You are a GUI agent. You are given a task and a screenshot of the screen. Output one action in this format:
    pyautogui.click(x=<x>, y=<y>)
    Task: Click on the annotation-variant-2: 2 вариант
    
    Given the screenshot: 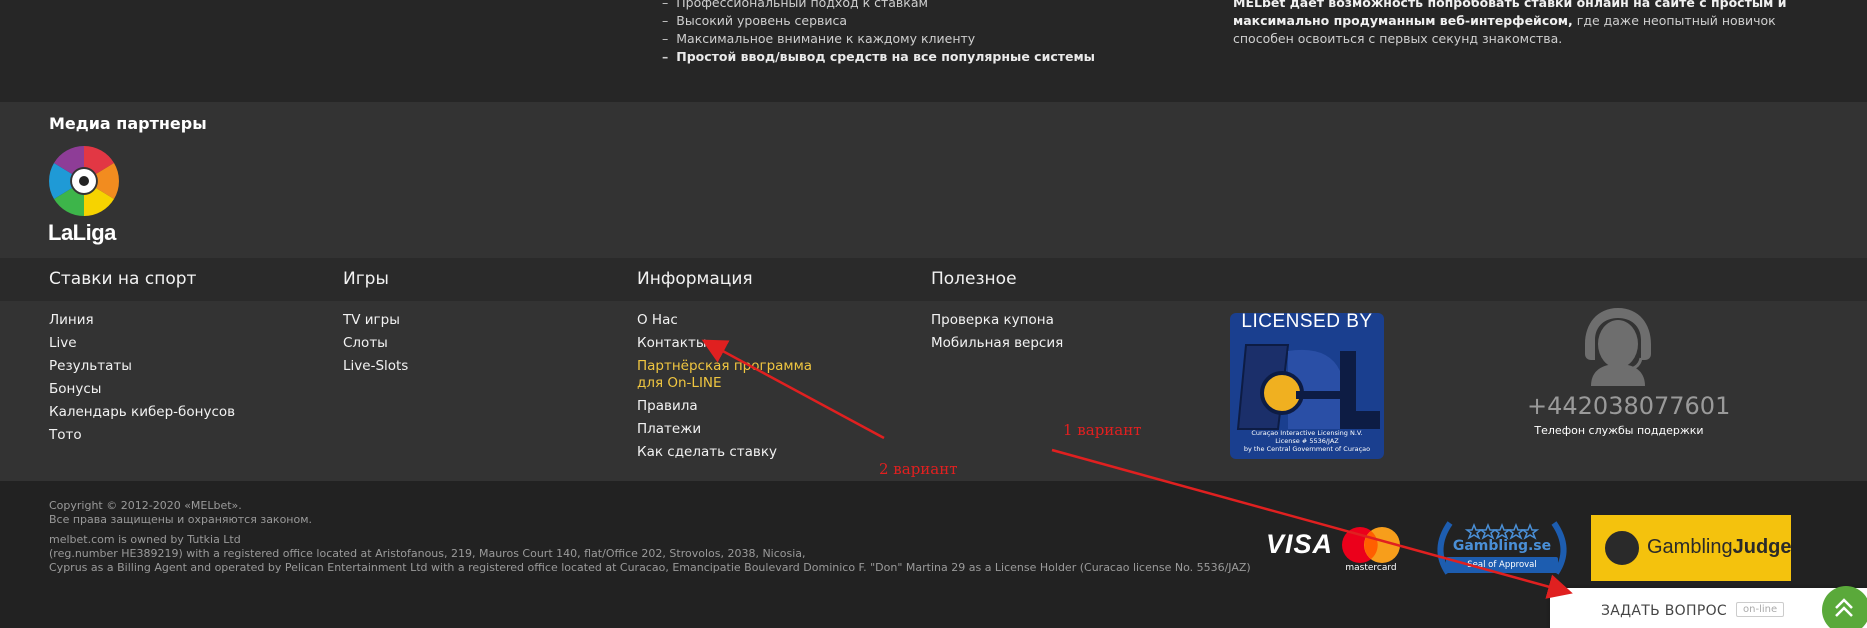 What is the action you would take?
    pyautogui.click(x=918, y=469)
    